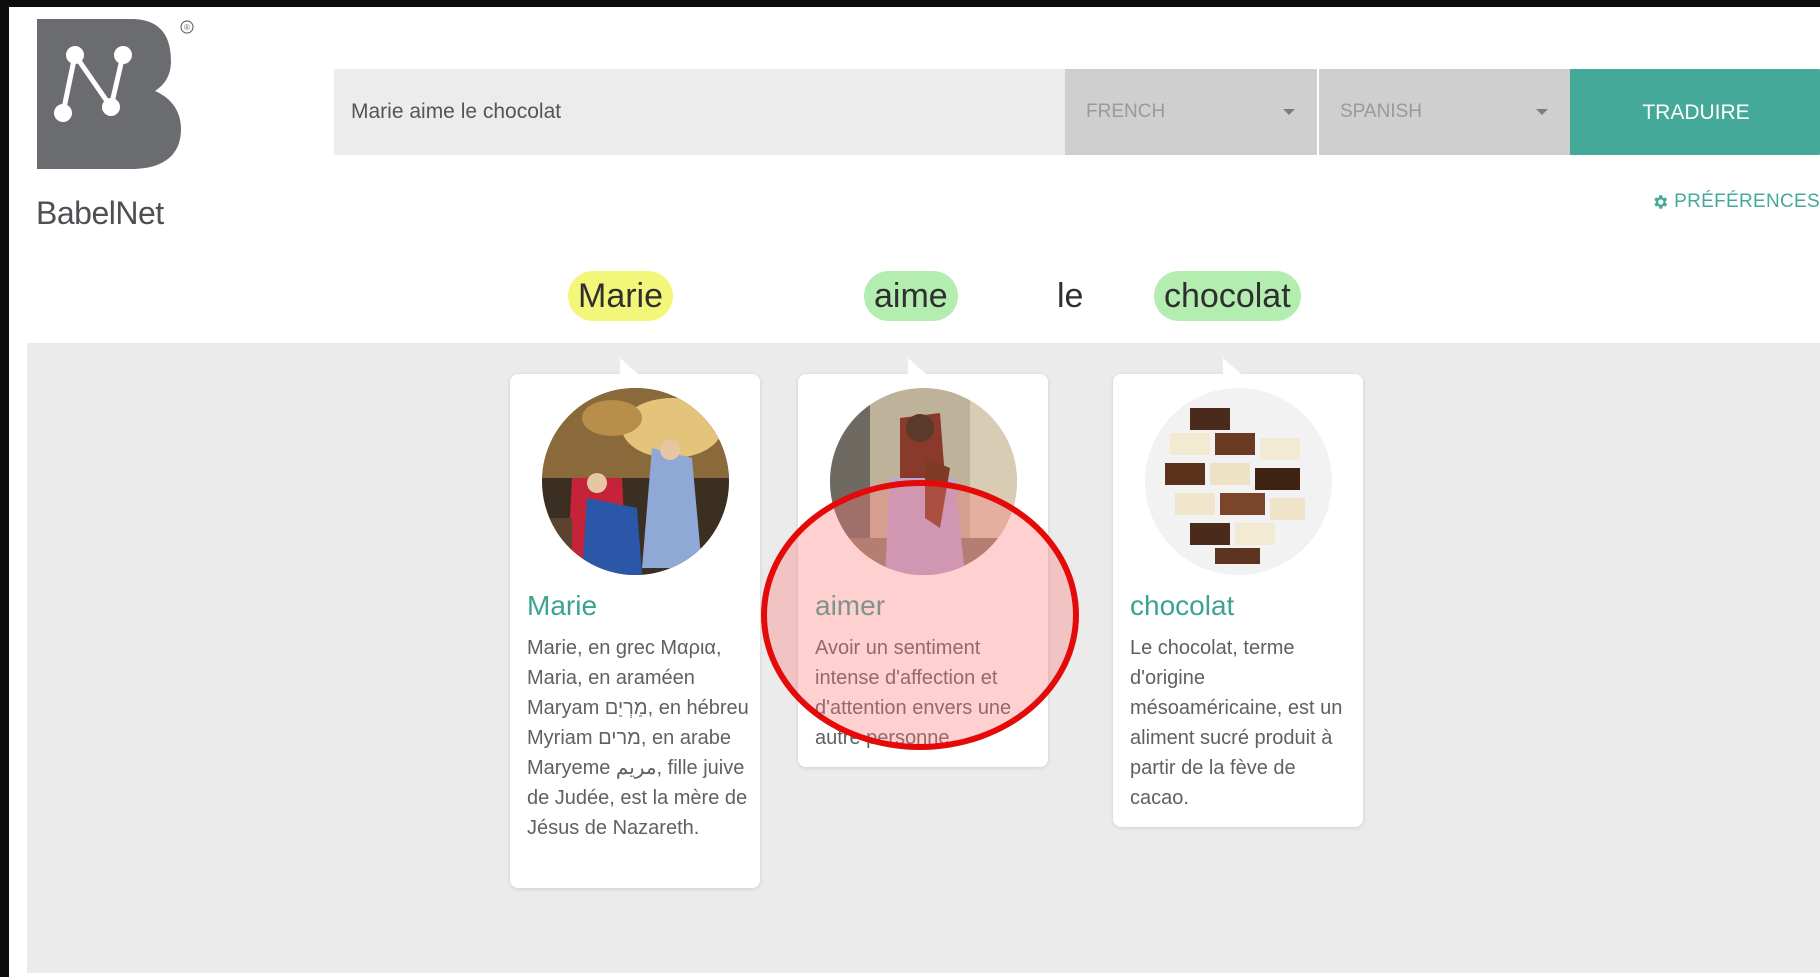  What do you see at coordinates (1070, 296) in the screenshot?
I see `word-plain-le: le` at bounding box center [1070, 296].